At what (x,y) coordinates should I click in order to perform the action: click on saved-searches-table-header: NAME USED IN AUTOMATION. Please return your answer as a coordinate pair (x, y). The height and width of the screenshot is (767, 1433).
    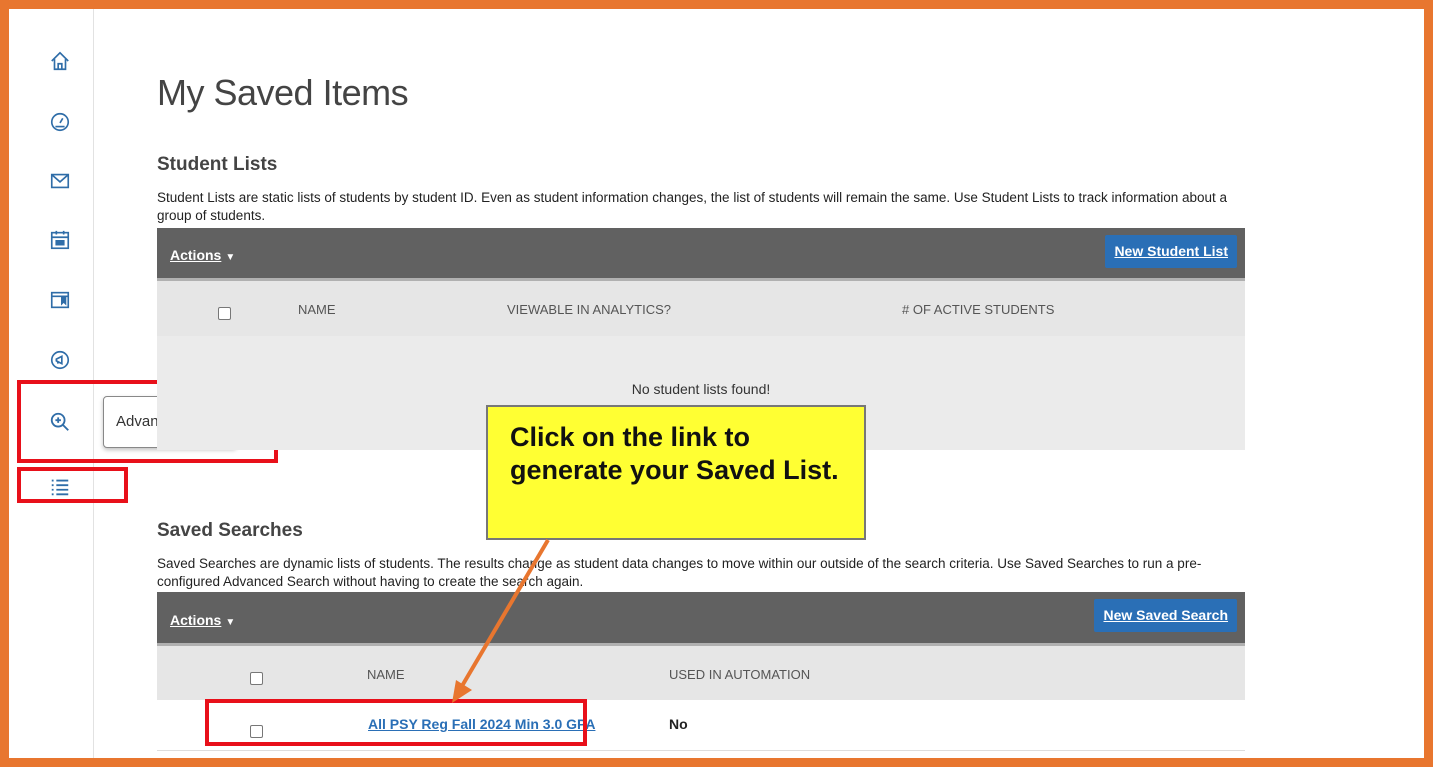
    Looking at the image, I should click on (701, 673).